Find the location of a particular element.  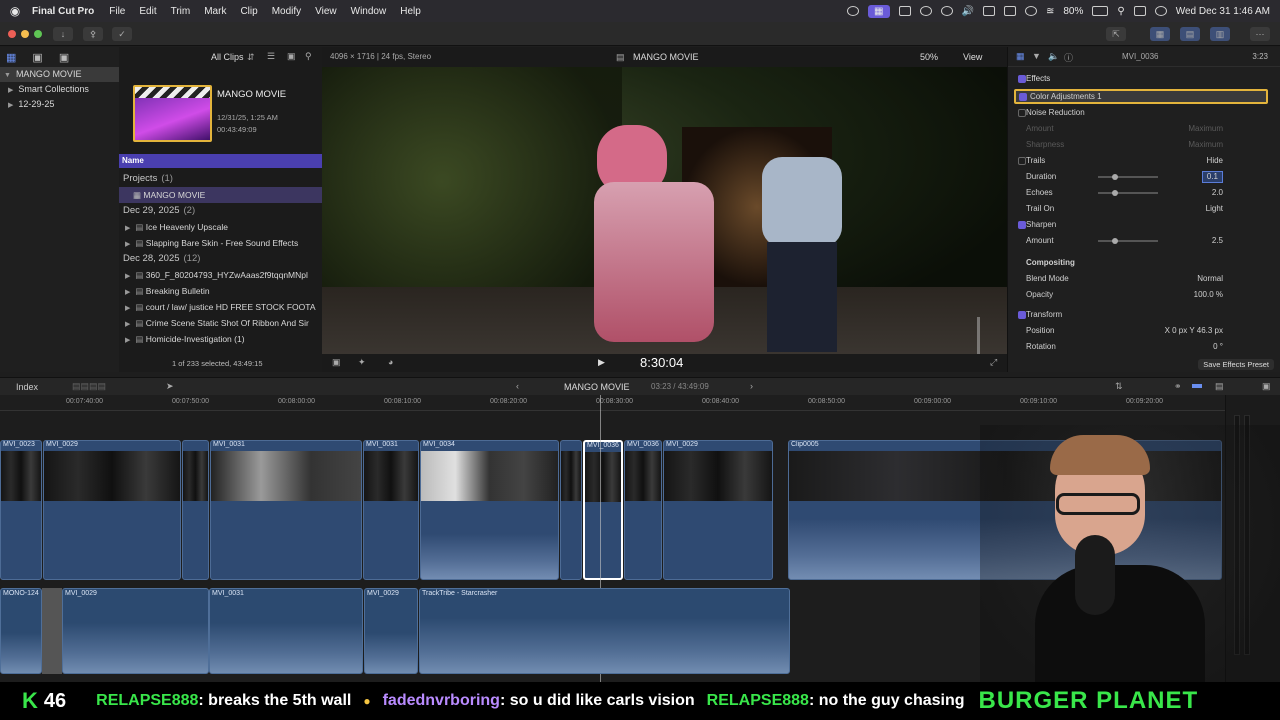

effects-browser-icon: ▣ is located at coordinates (1266, 386).